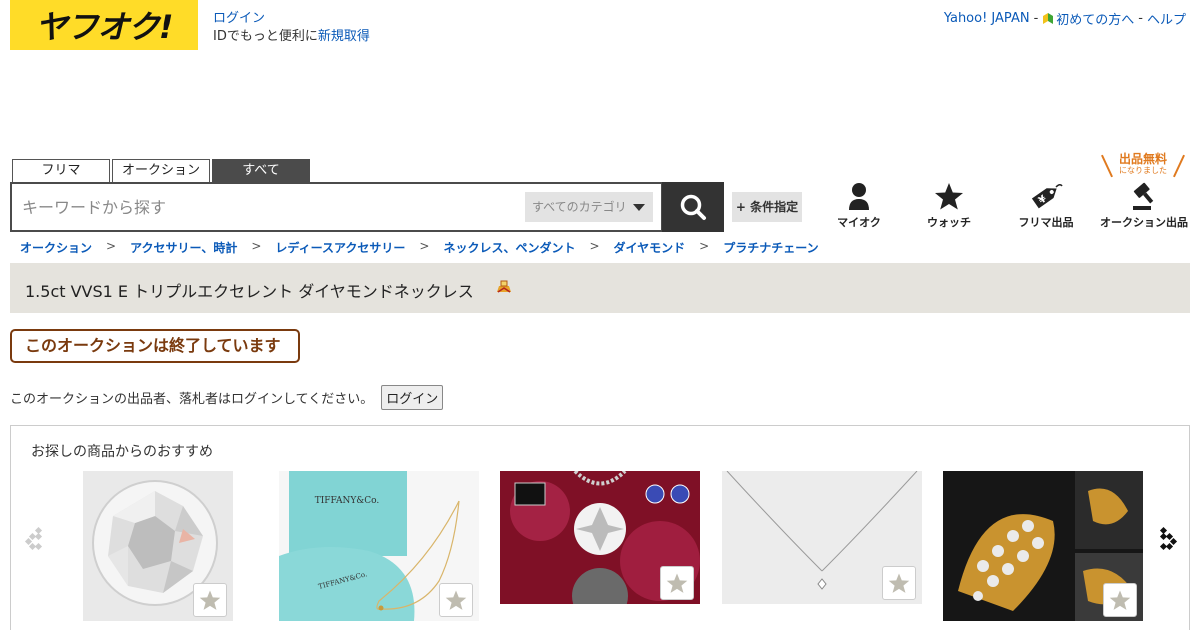 The image size is (1200, 630). Describe the element at coordinates (183, 247) in the screenshot. I see `breadcrumb-item: アクセサリー、時計` at that location.